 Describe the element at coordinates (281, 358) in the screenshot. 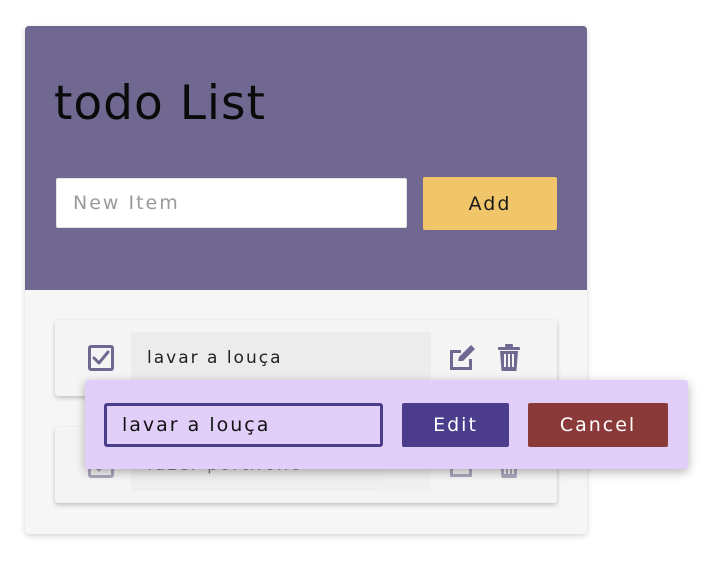

I see `list-item-text: lavar a louça` at that location.